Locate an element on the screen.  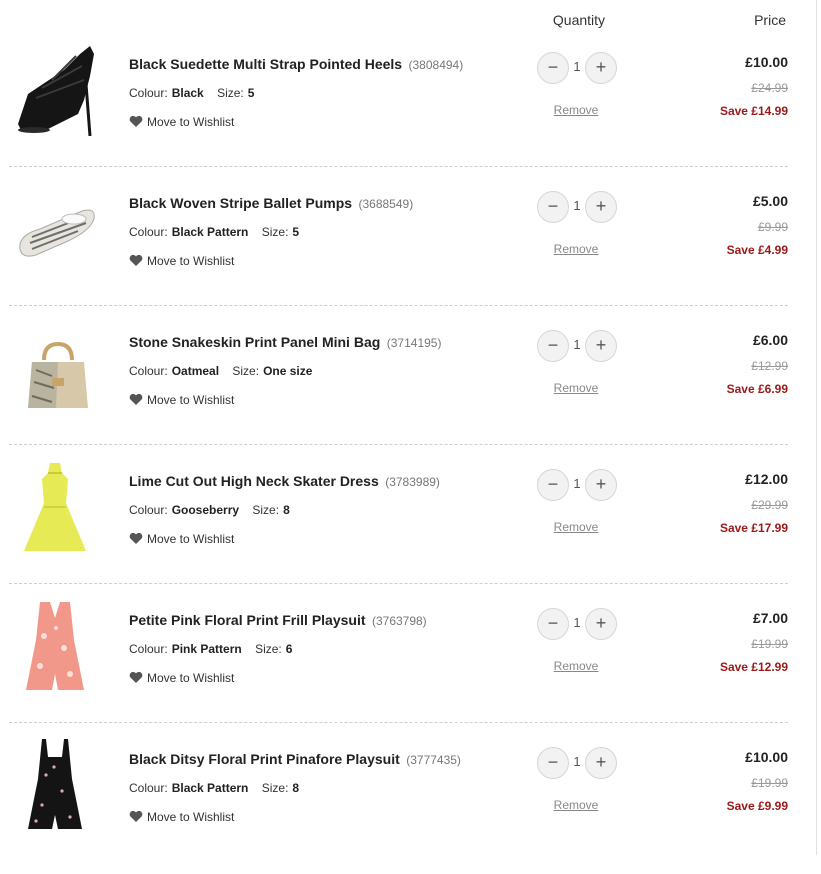
product-code: (3763798) is located at coordinates (399, 621).